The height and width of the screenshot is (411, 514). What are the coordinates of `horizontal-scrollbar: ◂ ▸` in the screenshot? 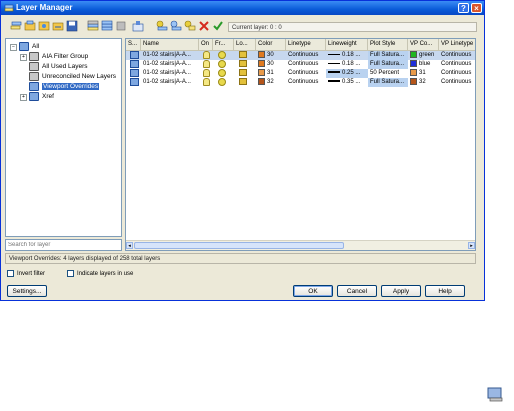 It's located at (300, 245).